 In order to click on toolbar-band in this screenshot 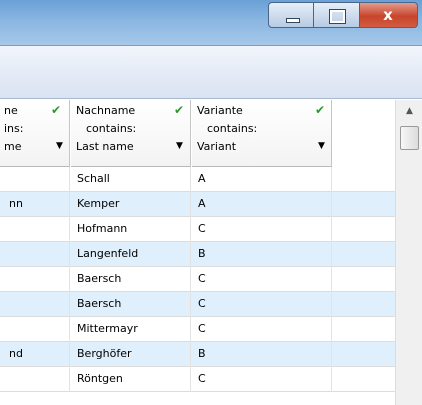, I will do `click(211, 72)`.